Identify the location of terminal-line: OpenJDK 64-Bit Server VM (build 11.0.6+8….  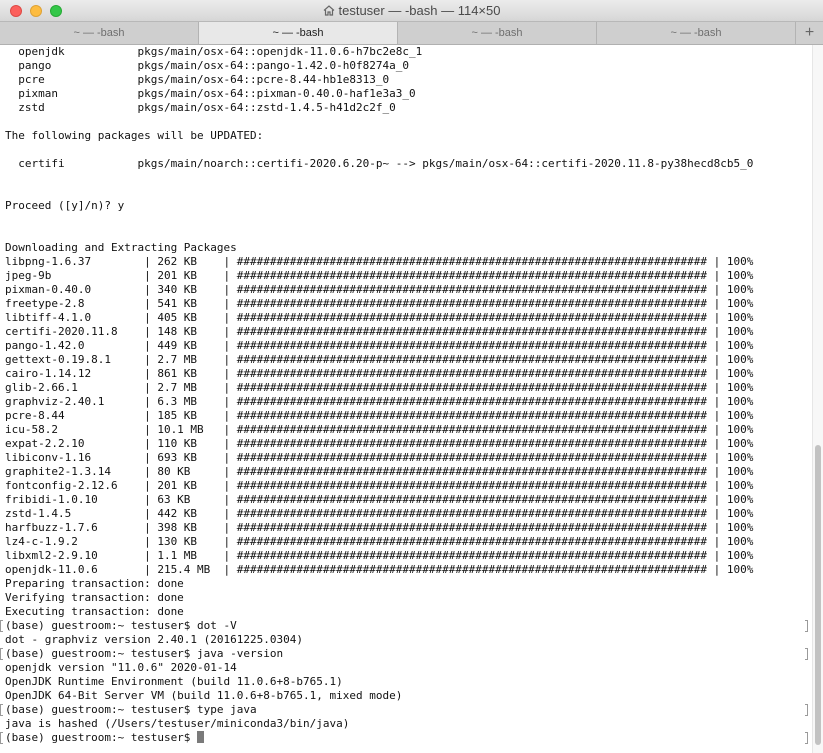
(408, 696).